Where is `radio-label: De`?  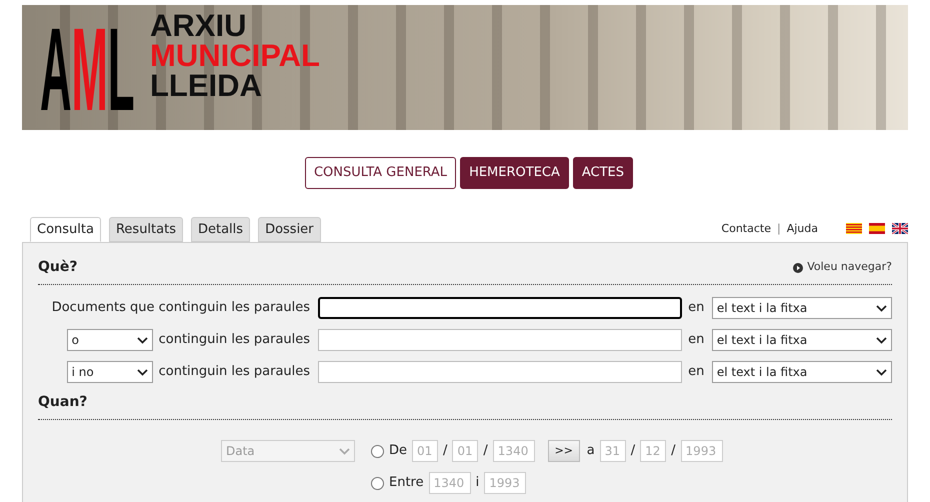
radio-label: De is located at coordinates (398, 451).